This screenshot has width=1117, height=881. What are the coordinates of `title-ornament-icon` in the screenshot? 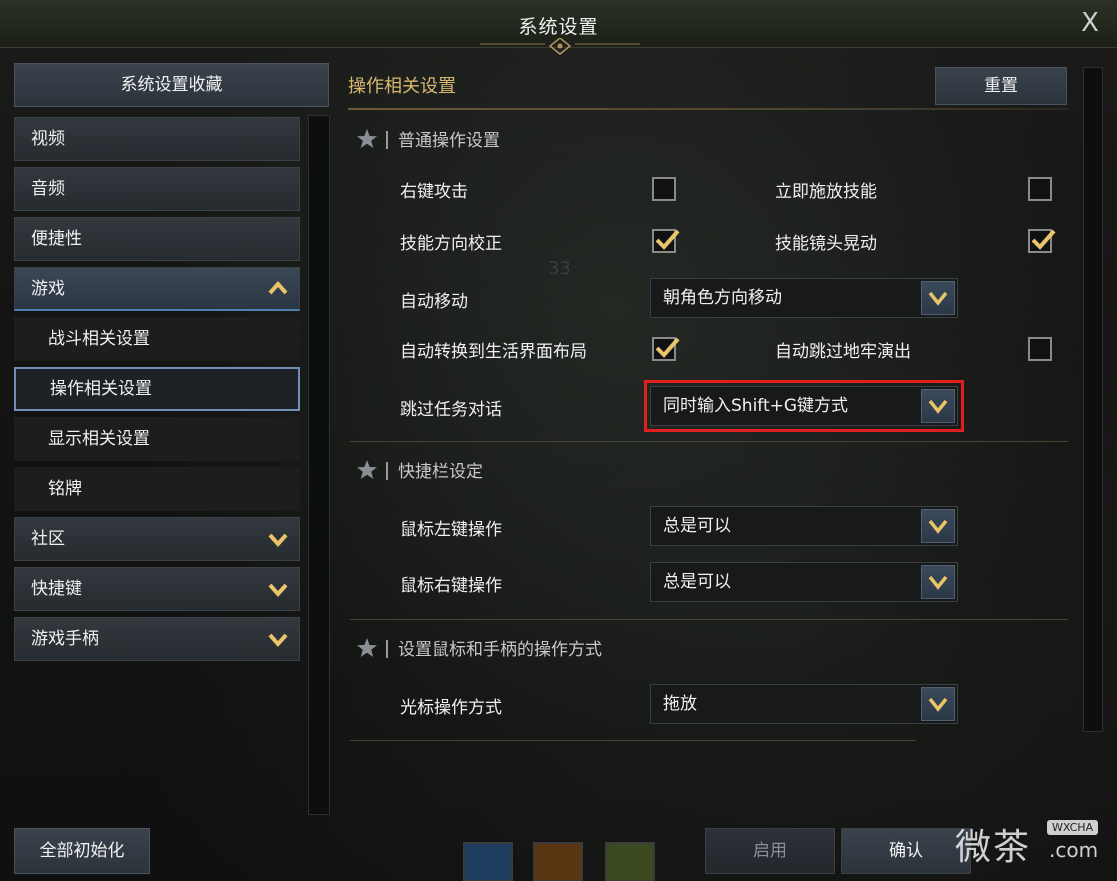 It's located at (560, 46).